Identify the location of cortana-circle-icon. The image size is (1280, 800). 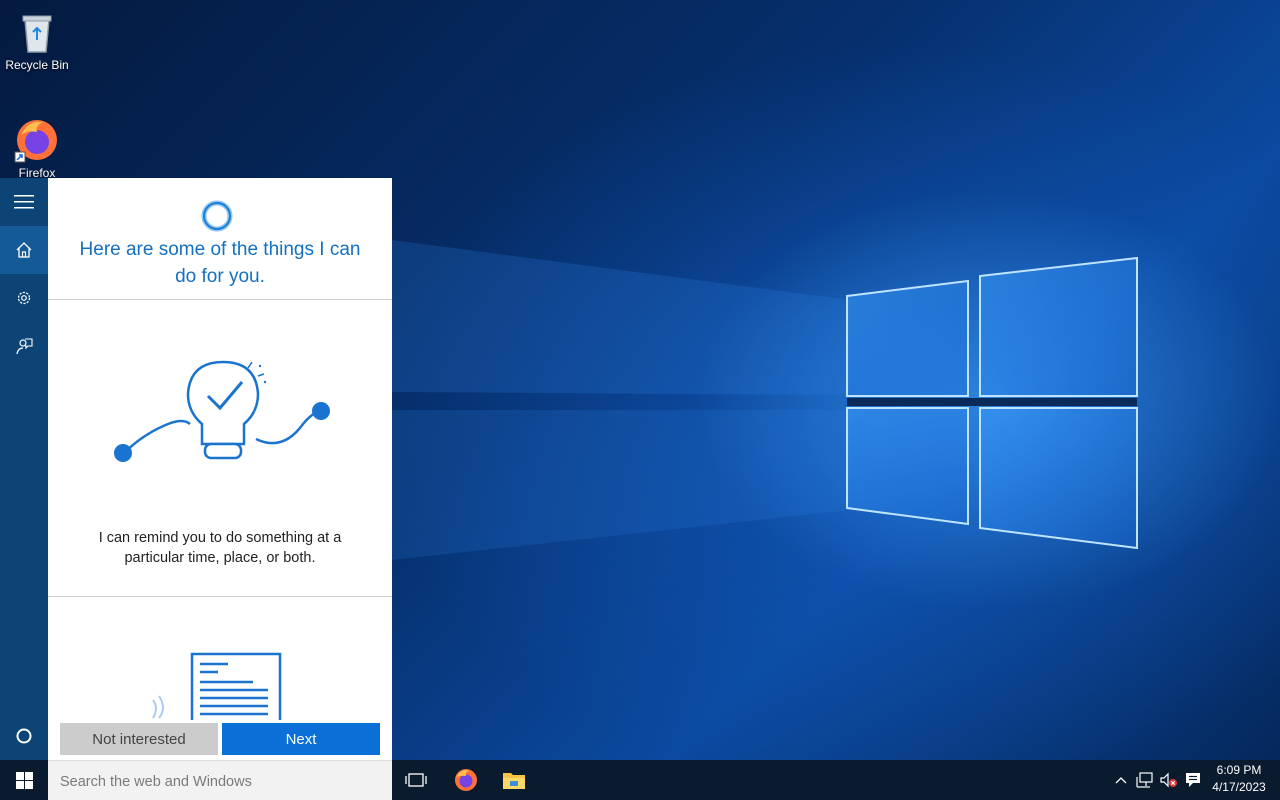
(24, 736).